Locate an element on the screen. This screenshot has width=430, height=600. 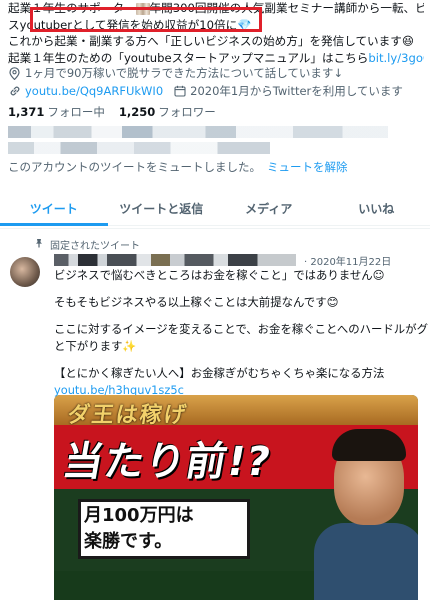
following-count: 1,371 is located at coordinates (26, 112).